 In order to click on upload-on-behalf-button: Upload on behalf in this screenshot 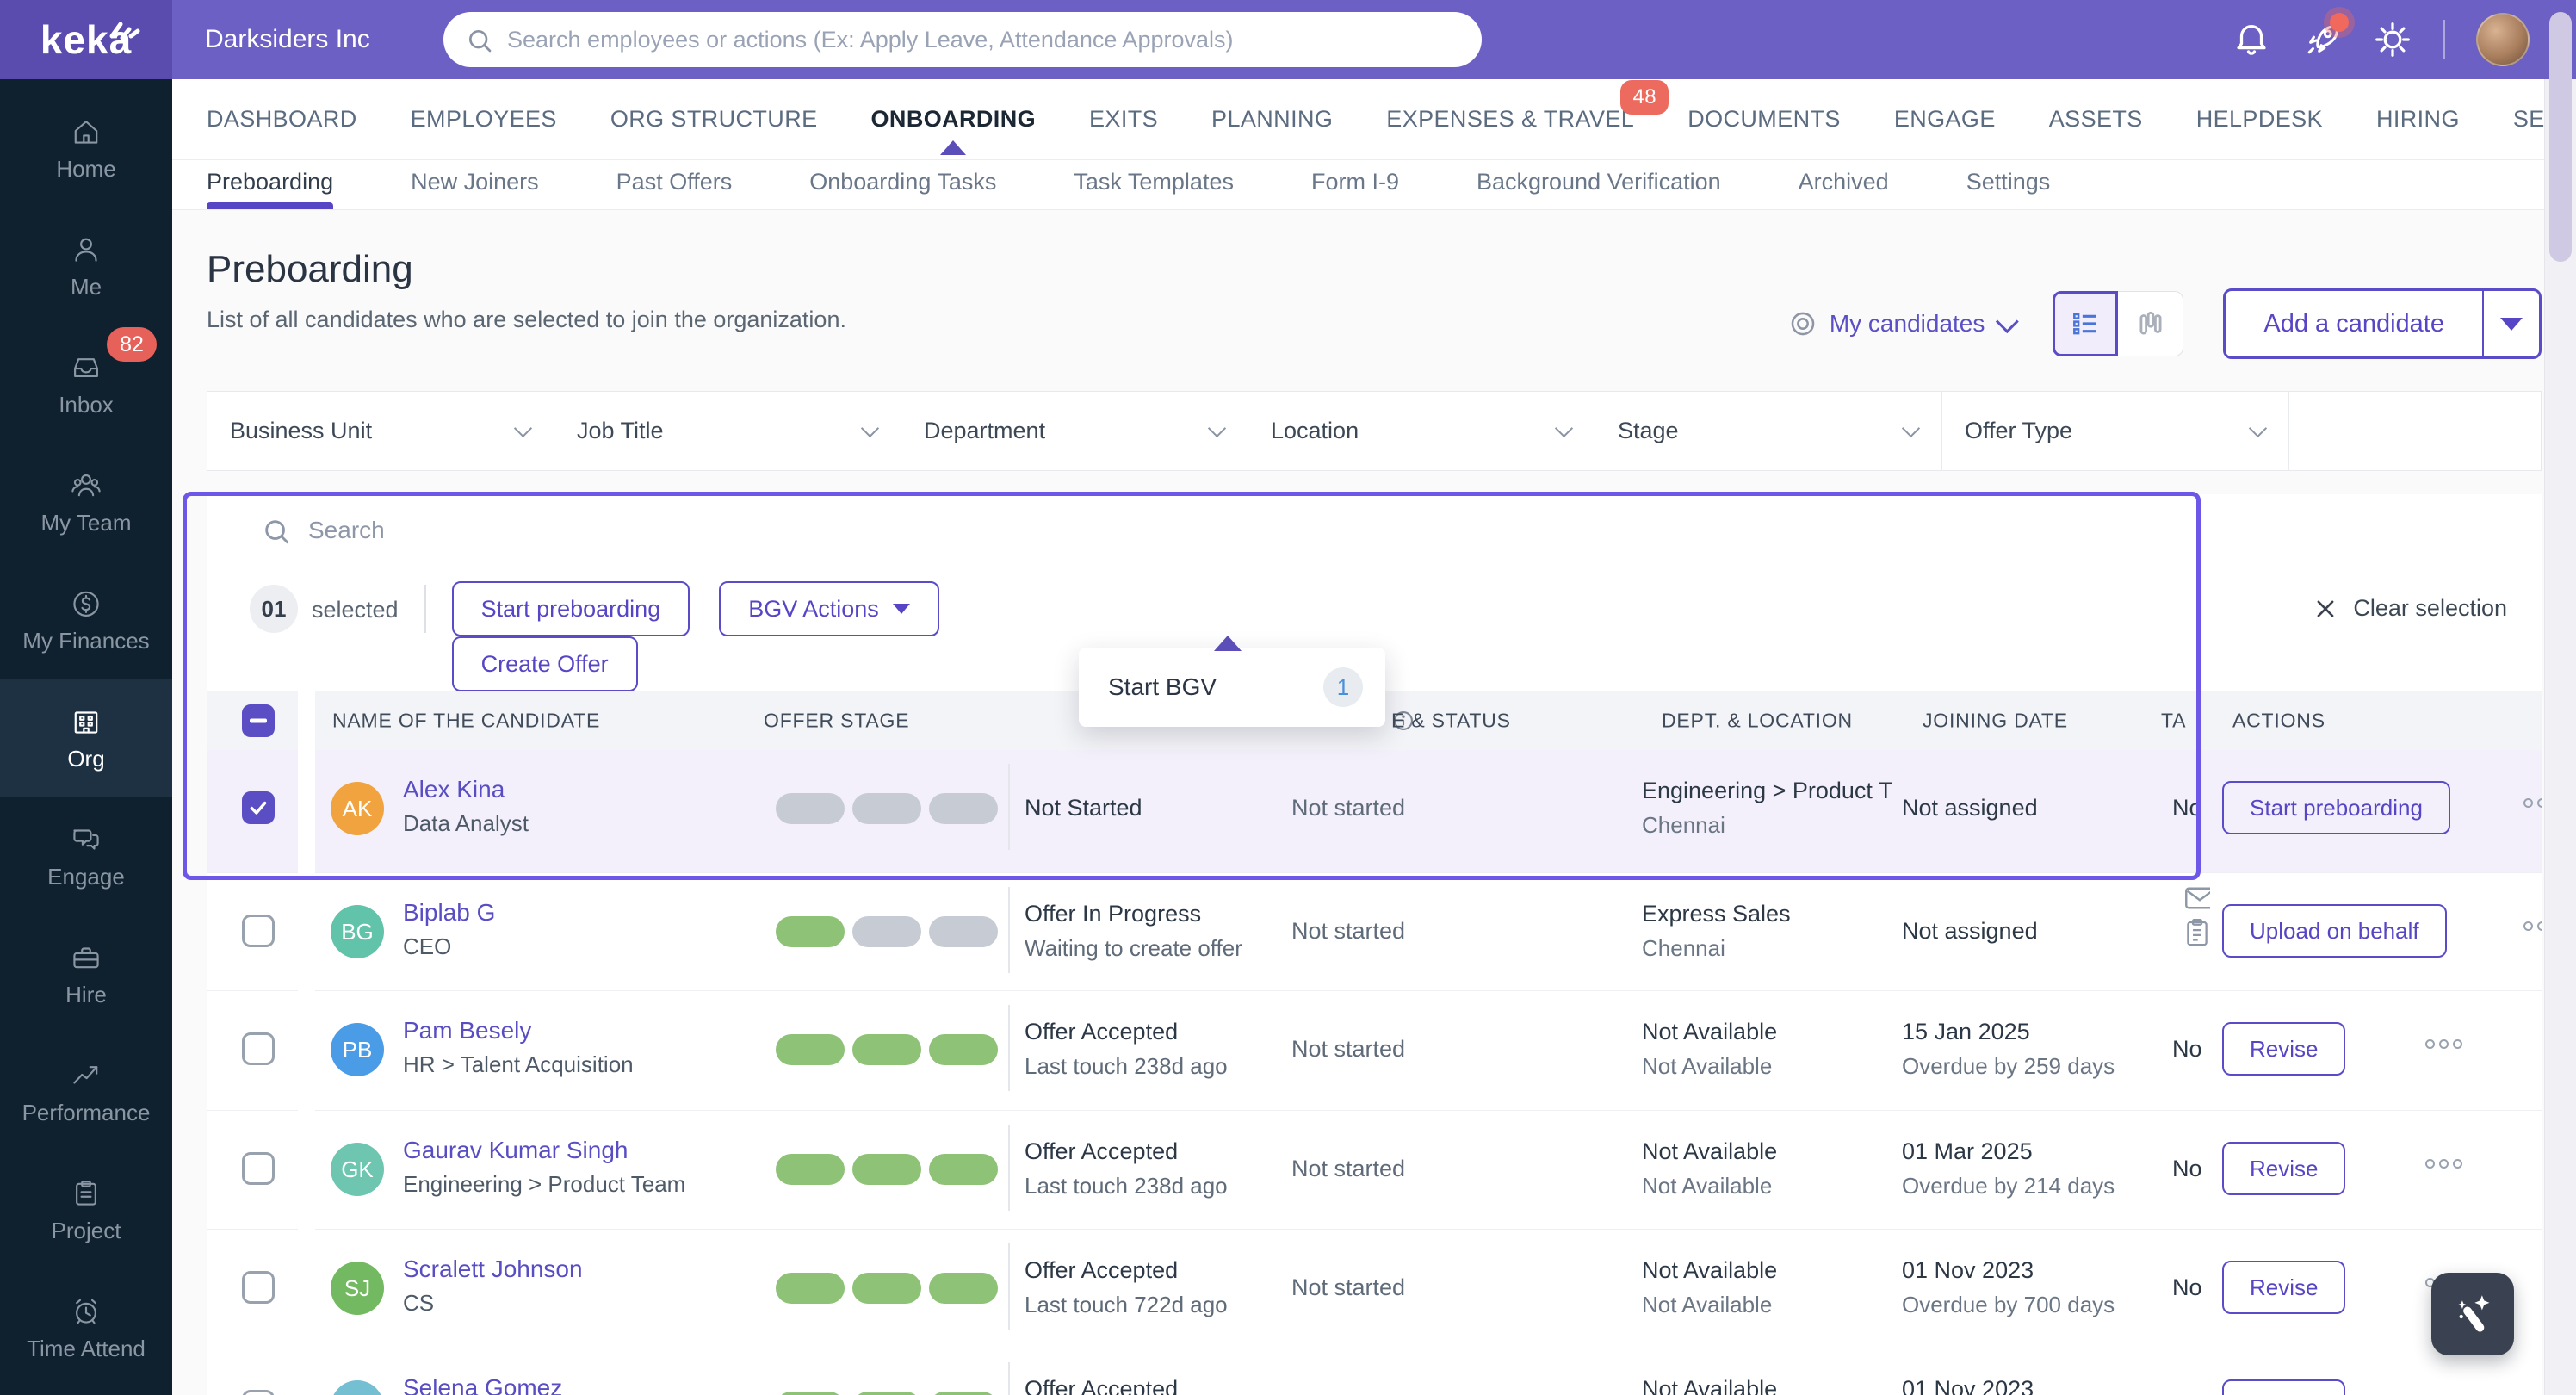, I will do `click(2334, 931)`.